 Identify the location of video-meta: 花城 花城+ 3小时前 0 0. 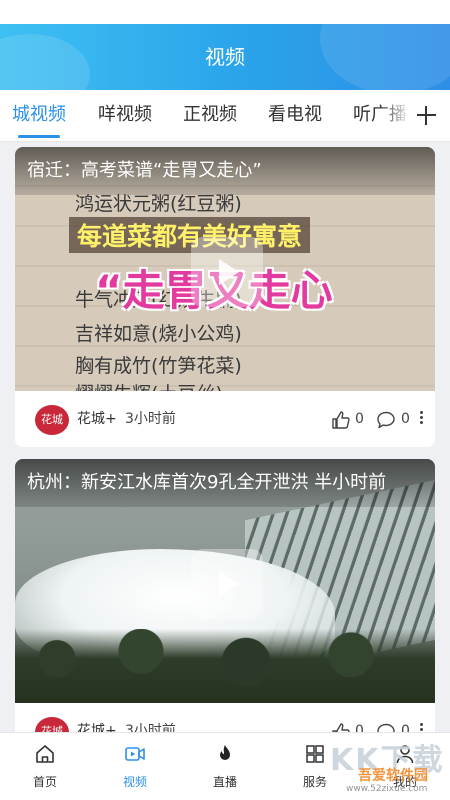
(225, 419).